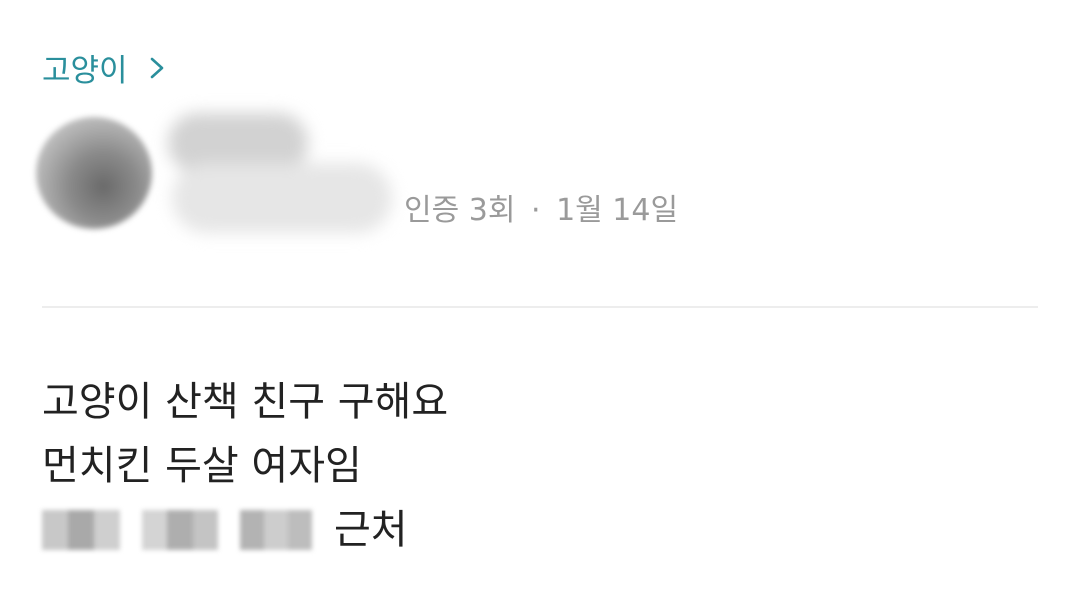  I want to click on post-date: 1월 14일, so click(617, 210).